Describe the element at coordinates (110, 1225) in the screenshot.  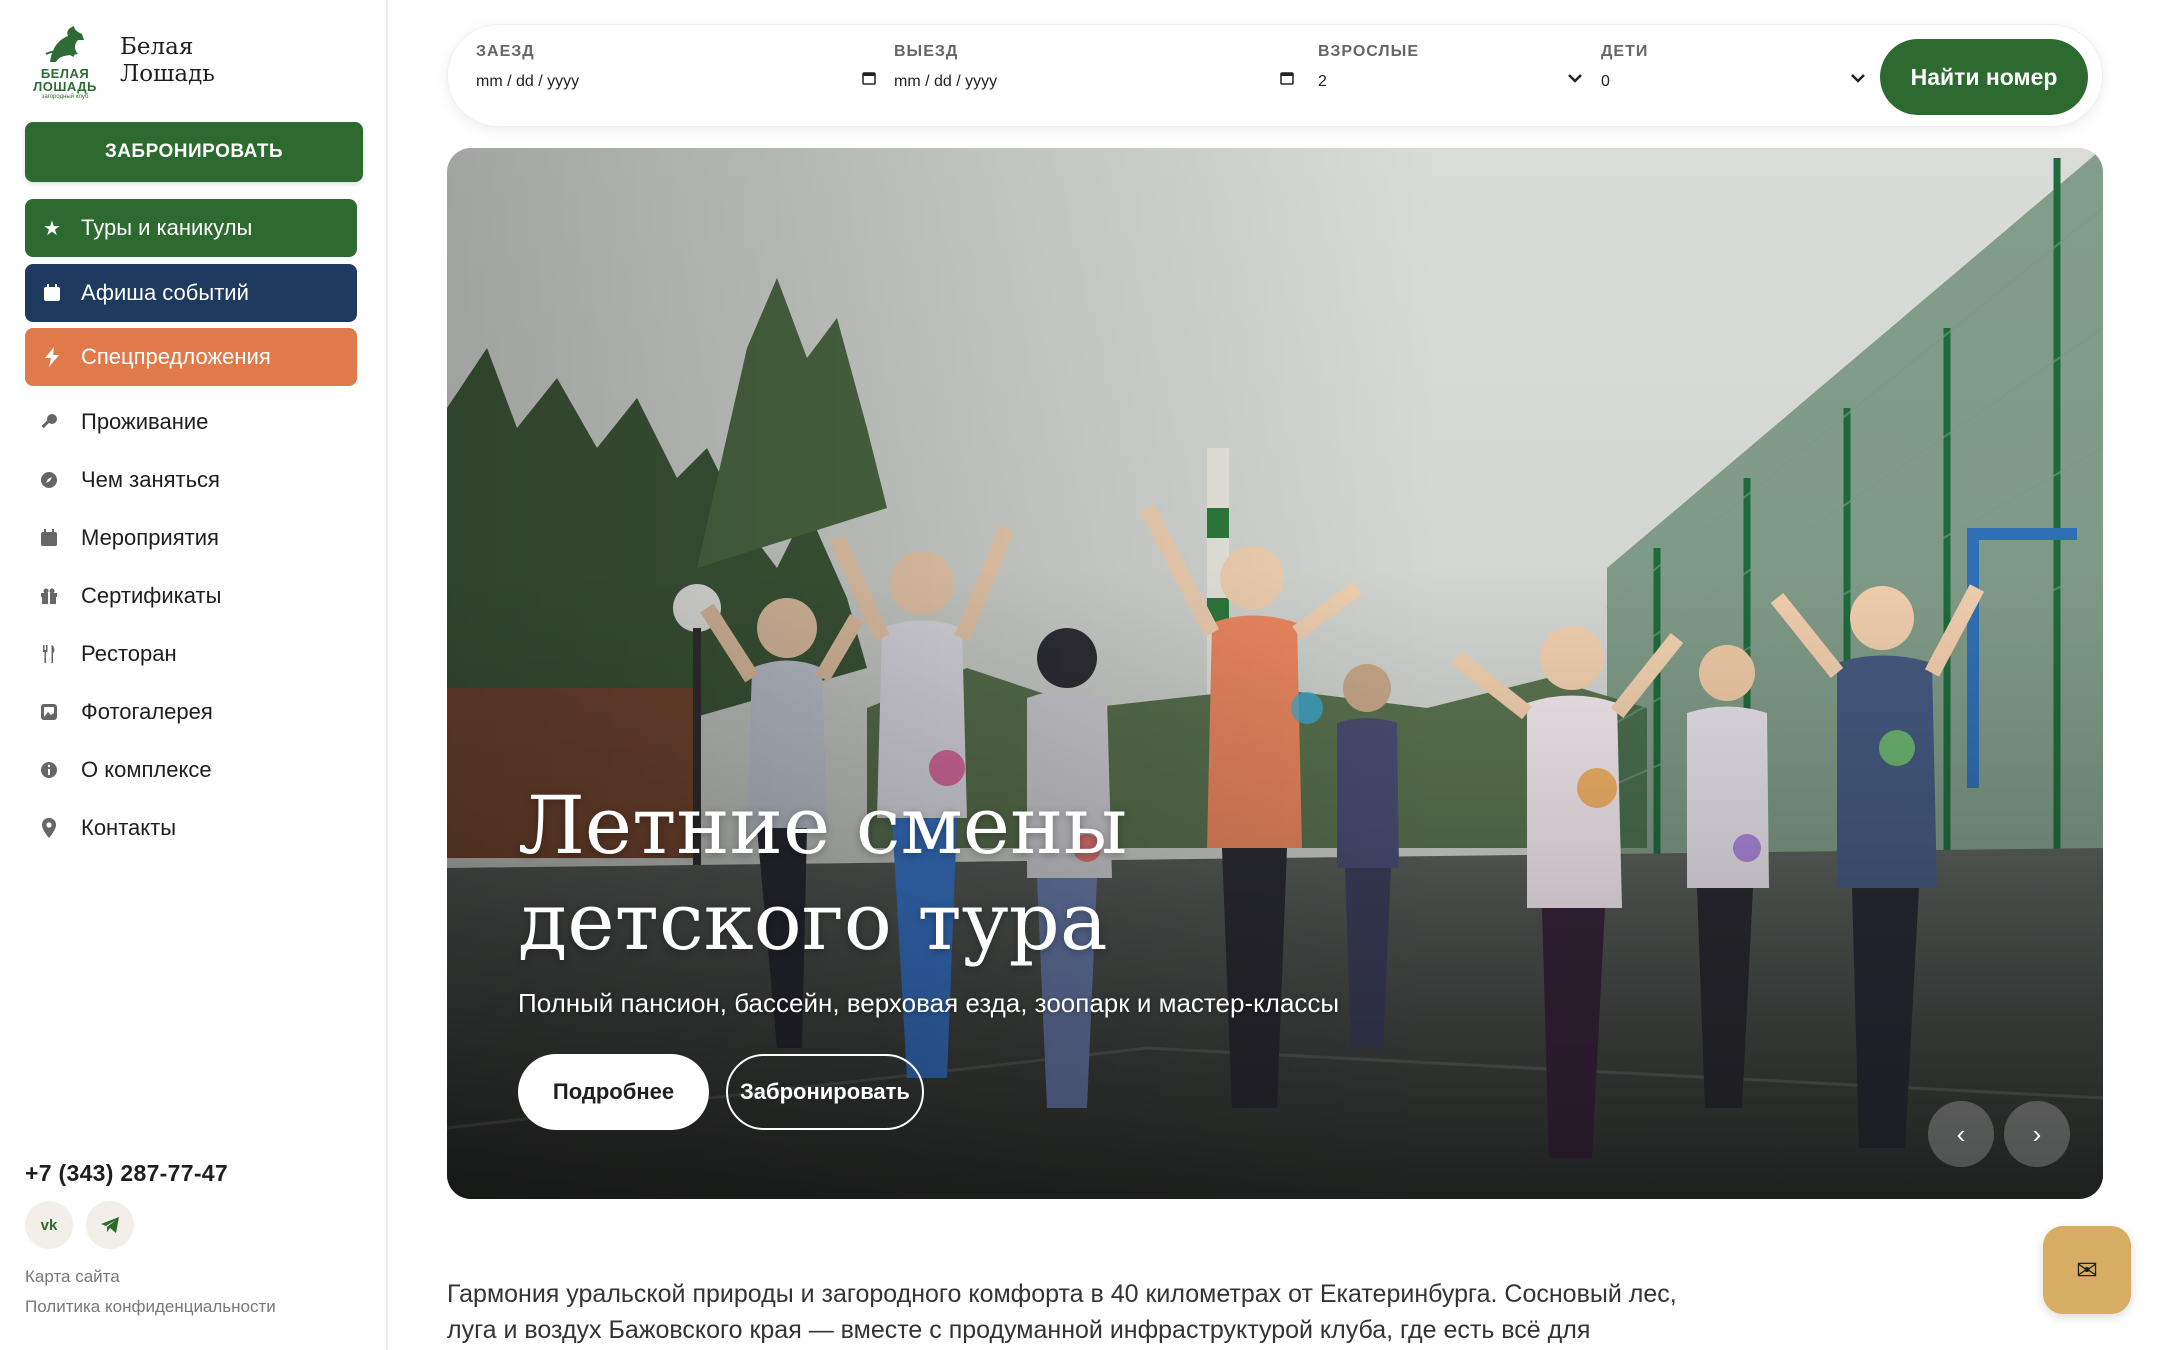
I see `telegram-icon` at that location.